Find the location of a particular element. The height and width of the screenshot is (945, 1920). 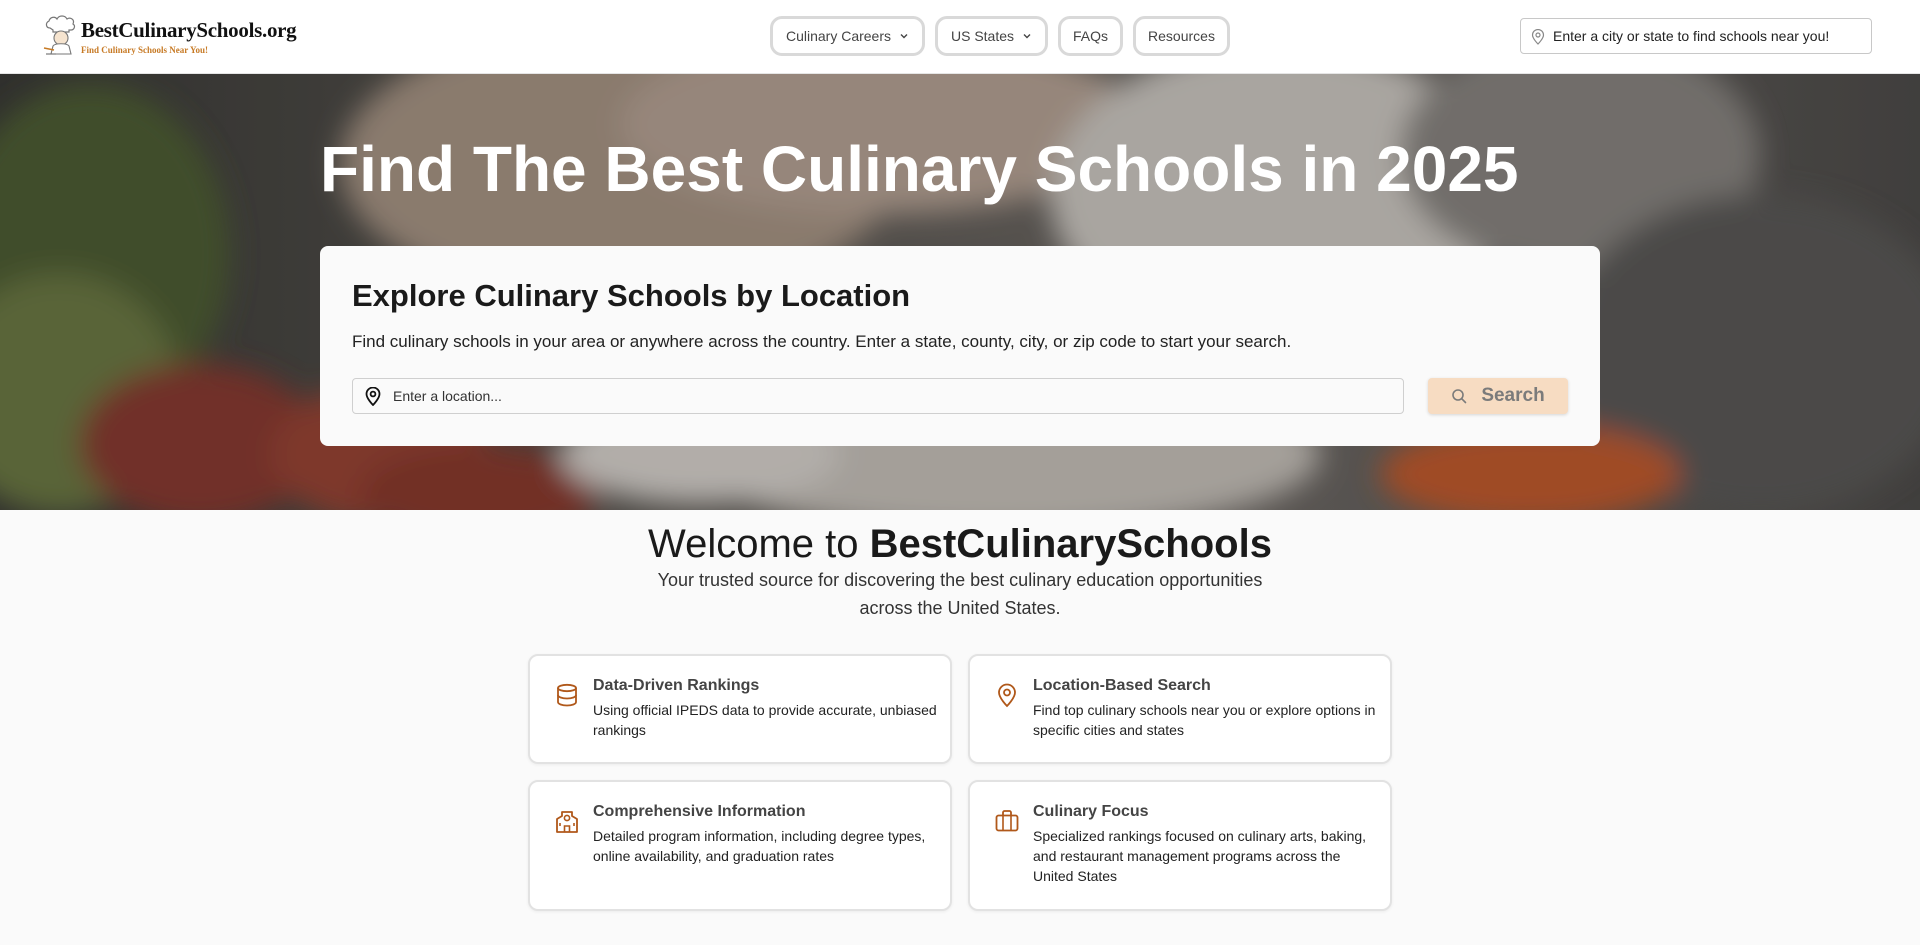

nav-resources: Resources is located at coordinates (1181, 36).